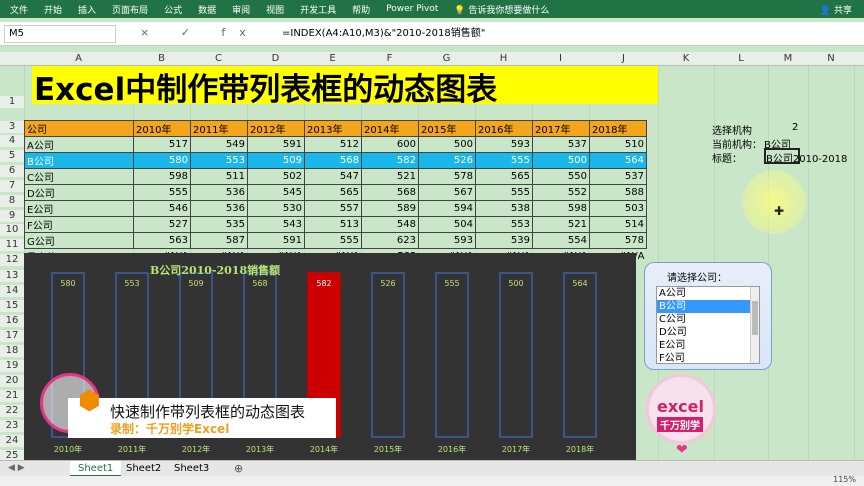 This screenshot has height=486, width=864. Describe the element at coordinates (333, 208) in the screenshot. I see `table-cell: 557` at that location.